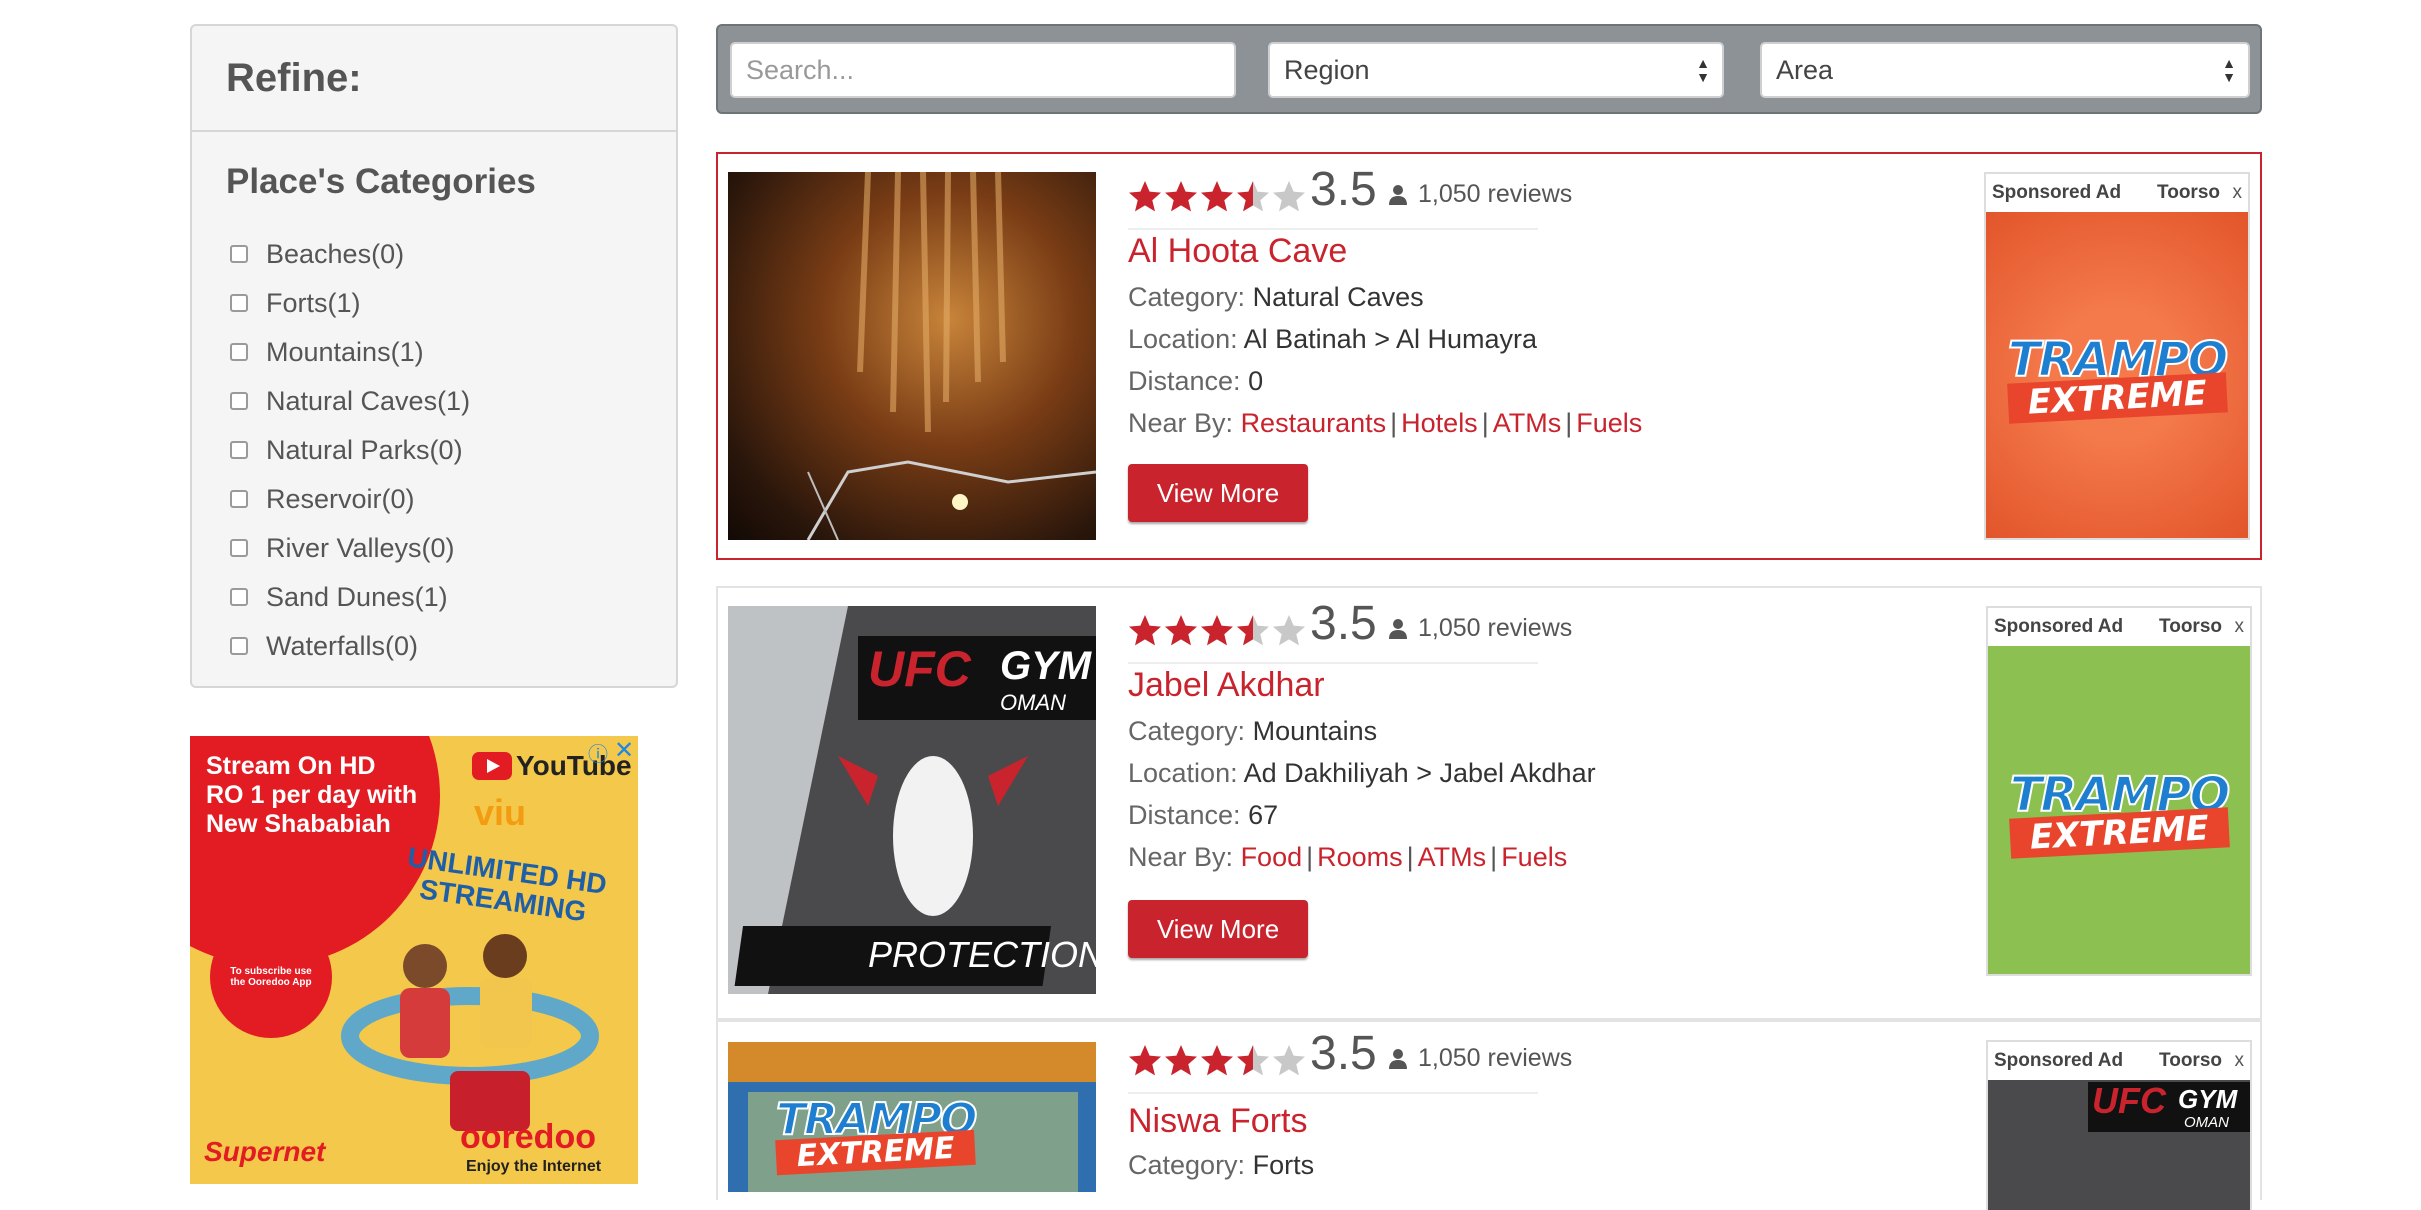 This screenshot has width=2421, height=1210. I want to click on listing-title: Al Hoota Cave, so click(1237, 251).